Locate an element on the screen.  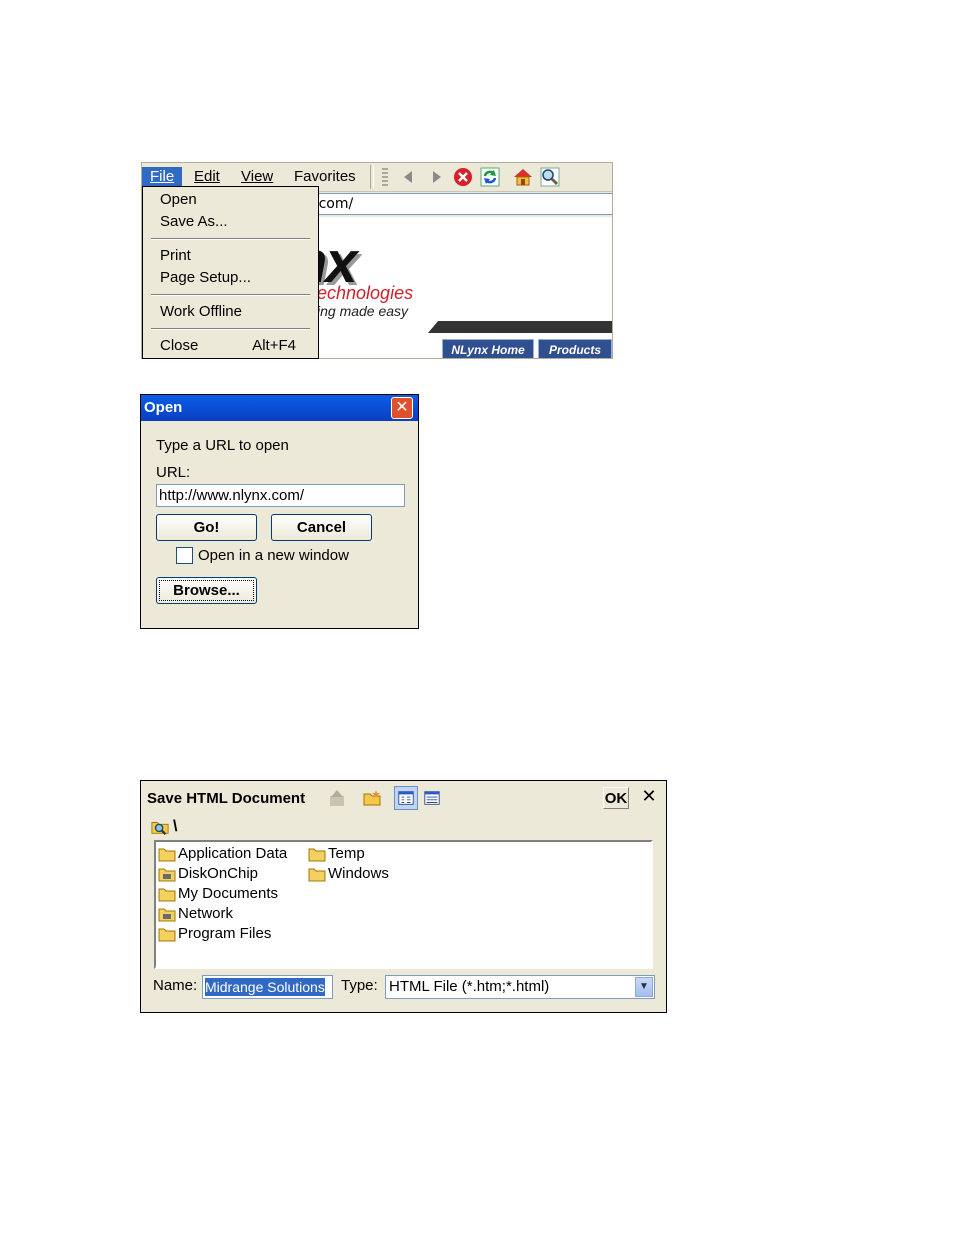
menu-edit-label: Edit is located at coordinates (207, 176).